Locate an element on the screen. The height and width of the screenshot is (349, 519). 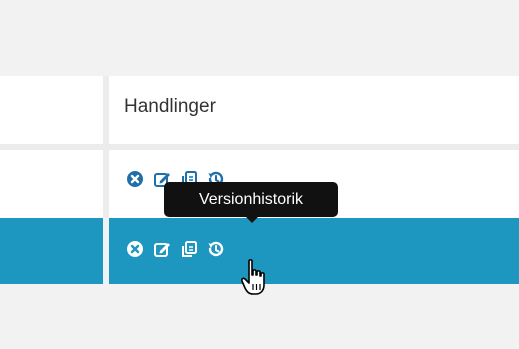
row-actions is located at coordinates (179, 249).